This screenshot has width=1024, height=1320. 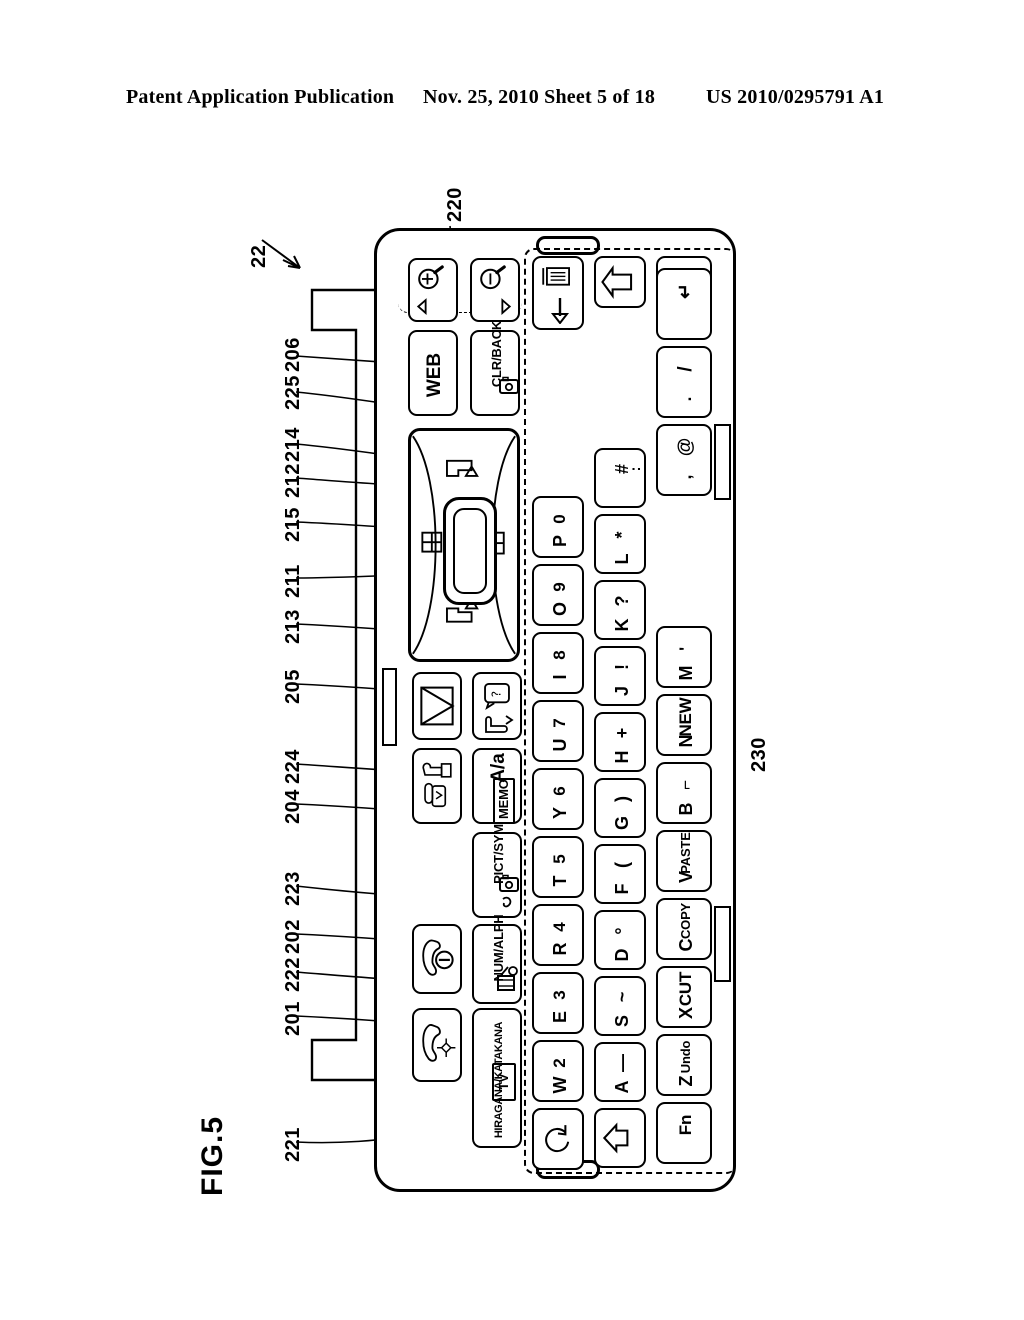 I want to click on key-n: NEW N, so click(x=684, y=725).